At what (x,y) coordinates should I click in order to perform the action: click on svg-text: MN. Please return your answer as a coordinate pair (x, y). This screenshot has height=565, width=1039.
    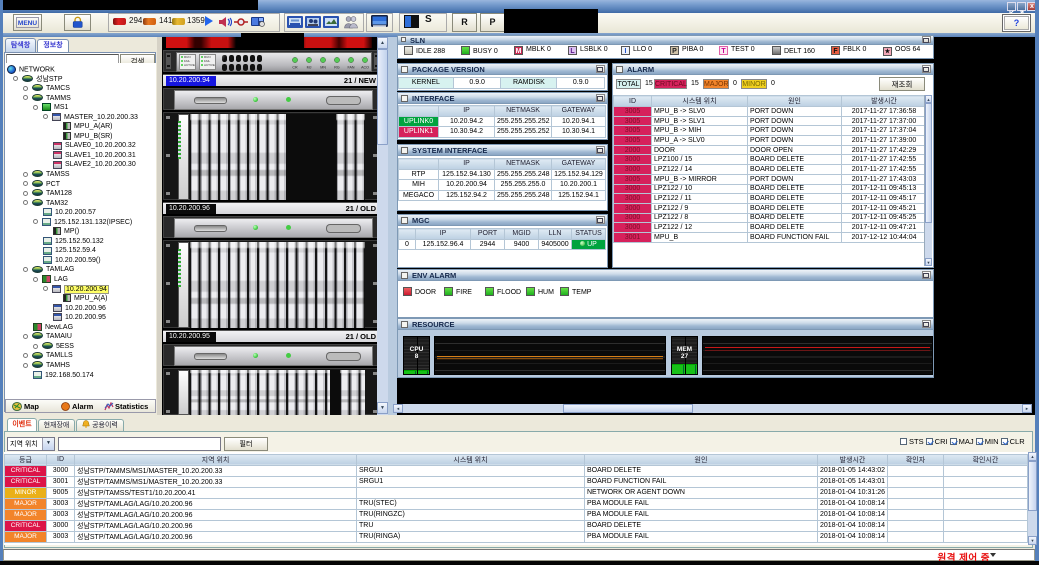
    Looking at the image, I should click on (323, 68).